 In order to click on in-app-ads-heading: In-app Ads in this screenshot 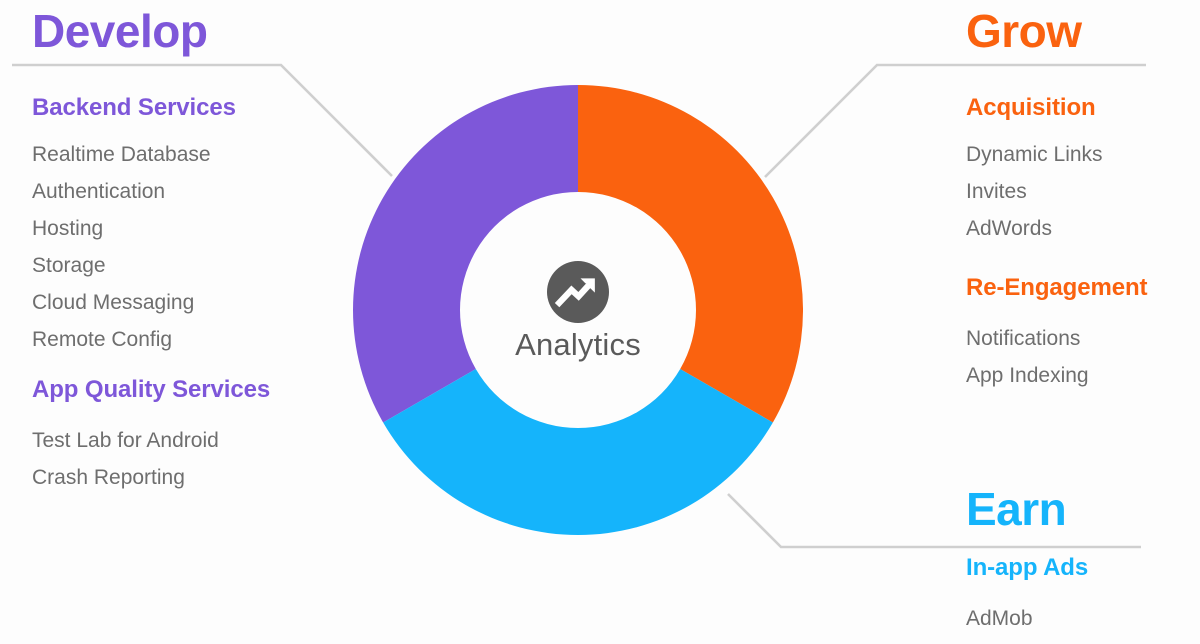, I will do `click(1027, 567)`.